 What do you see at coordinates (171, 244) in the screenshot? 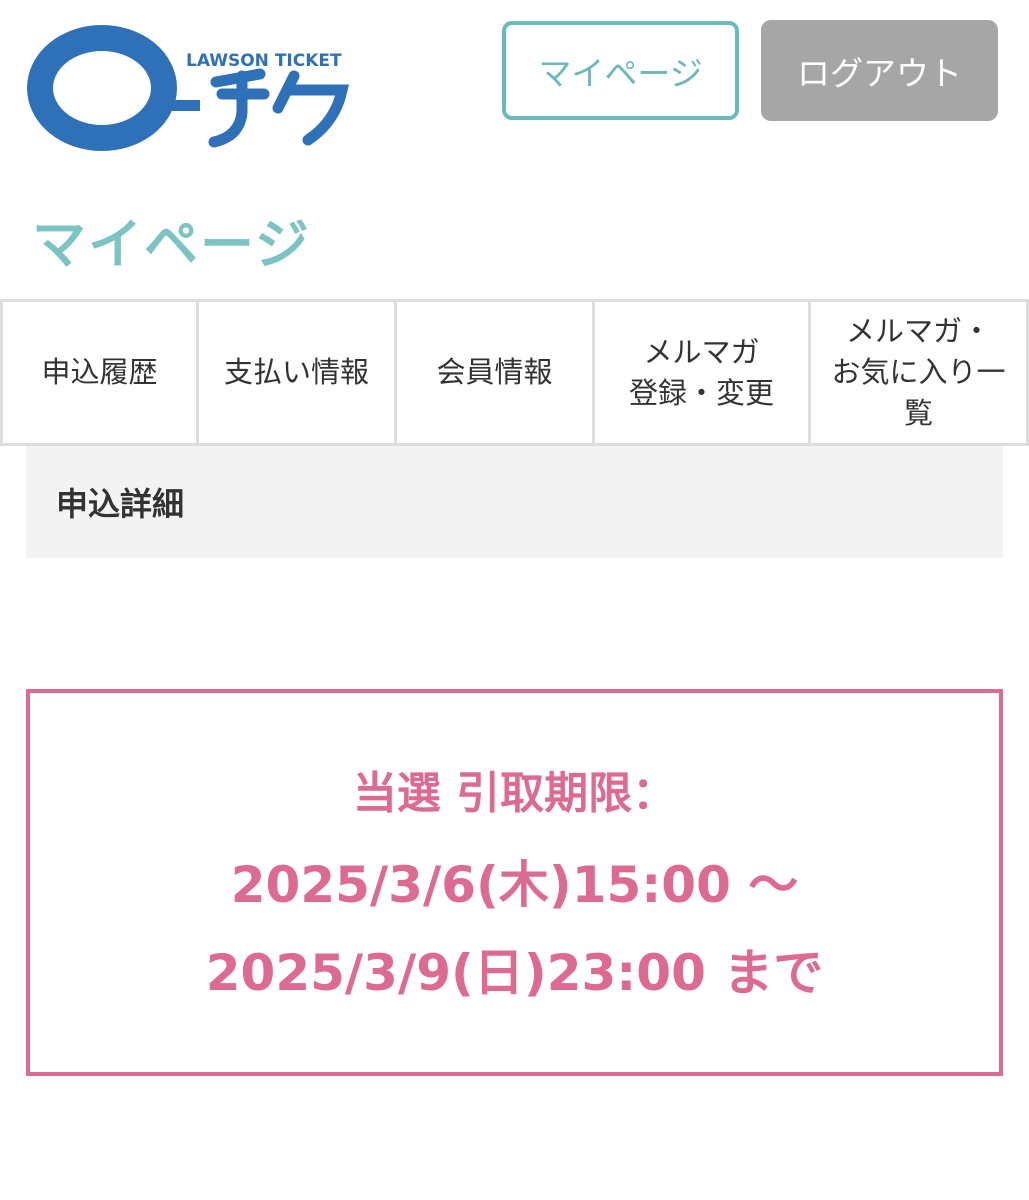
I see `page-title: マイページ` at bounding box center [171, 244].